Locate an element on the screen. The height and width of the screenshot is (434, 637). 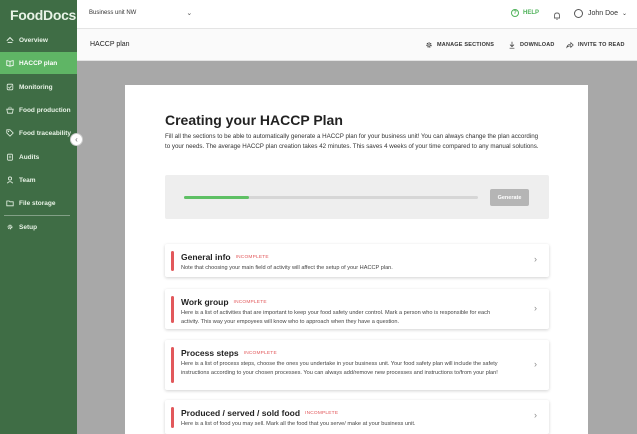
section-title-row: Work group INCOMPLETE is located at coordinates (224, 302).